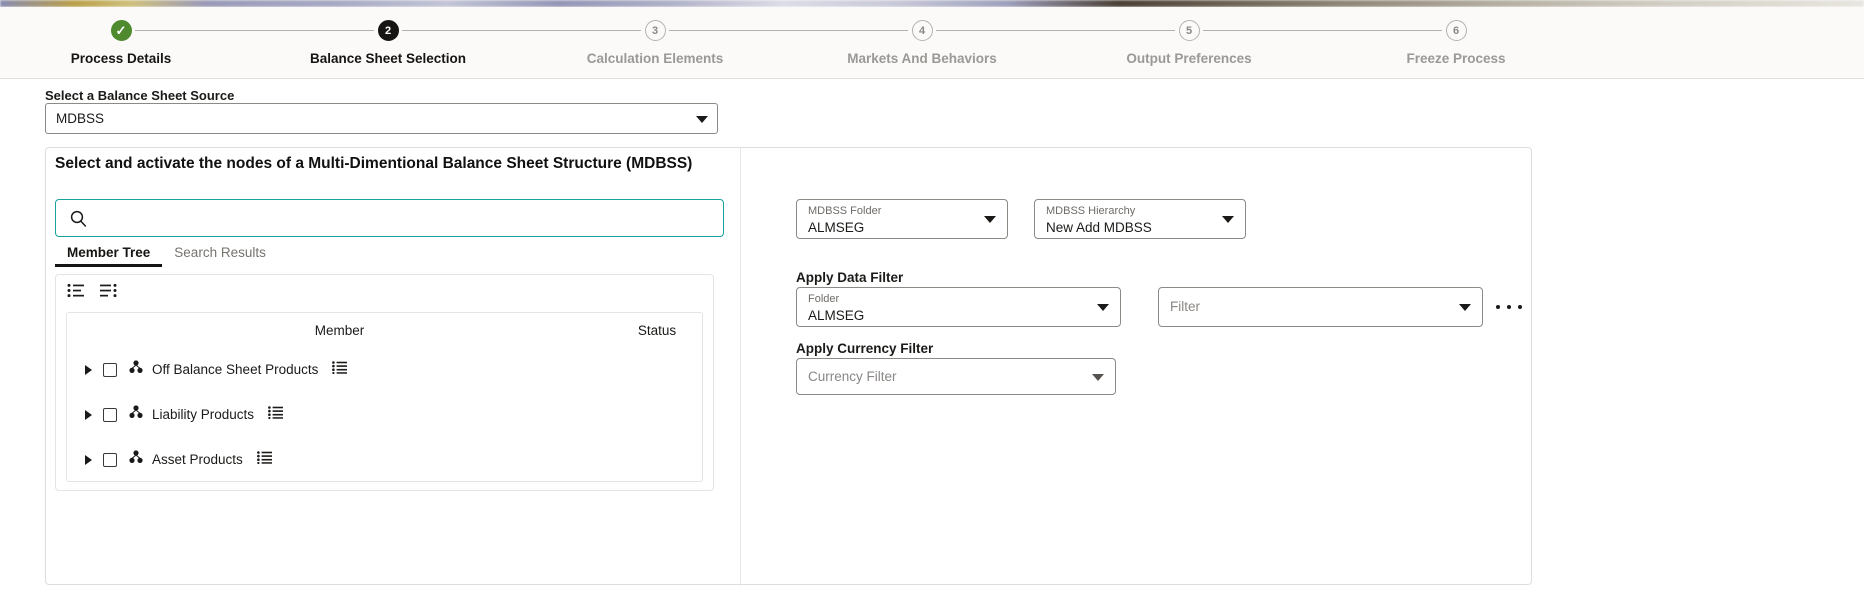 The height and width of the screenshot is (609, 1864). Describe the element at coordinates (140, 95) in the screenshot. I see `balance-sheet-source-label: Select a Balance Sheet Source` at that location.